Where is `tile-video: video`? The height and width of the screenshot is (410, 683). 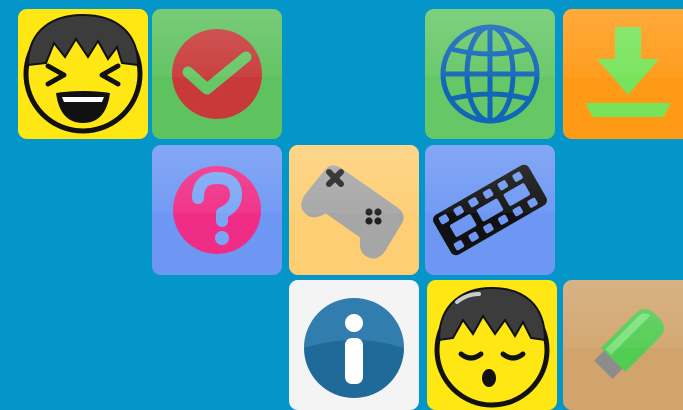
tile-video: video is located at coordinates (490, 210).